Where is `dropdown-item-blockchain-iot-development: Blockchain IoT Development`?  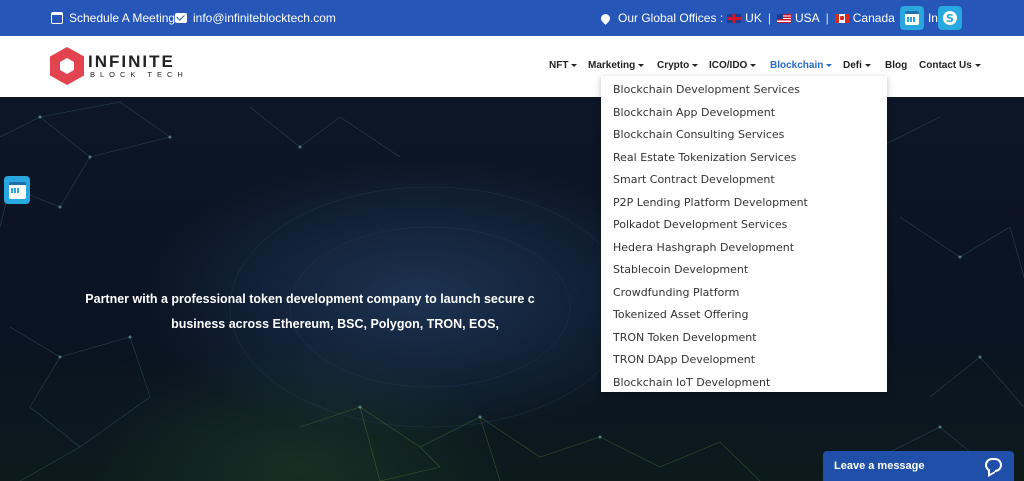 dropdown-item-blockchain-iot-development: Blockchain IoT Development is located at coordinates (744, 383).